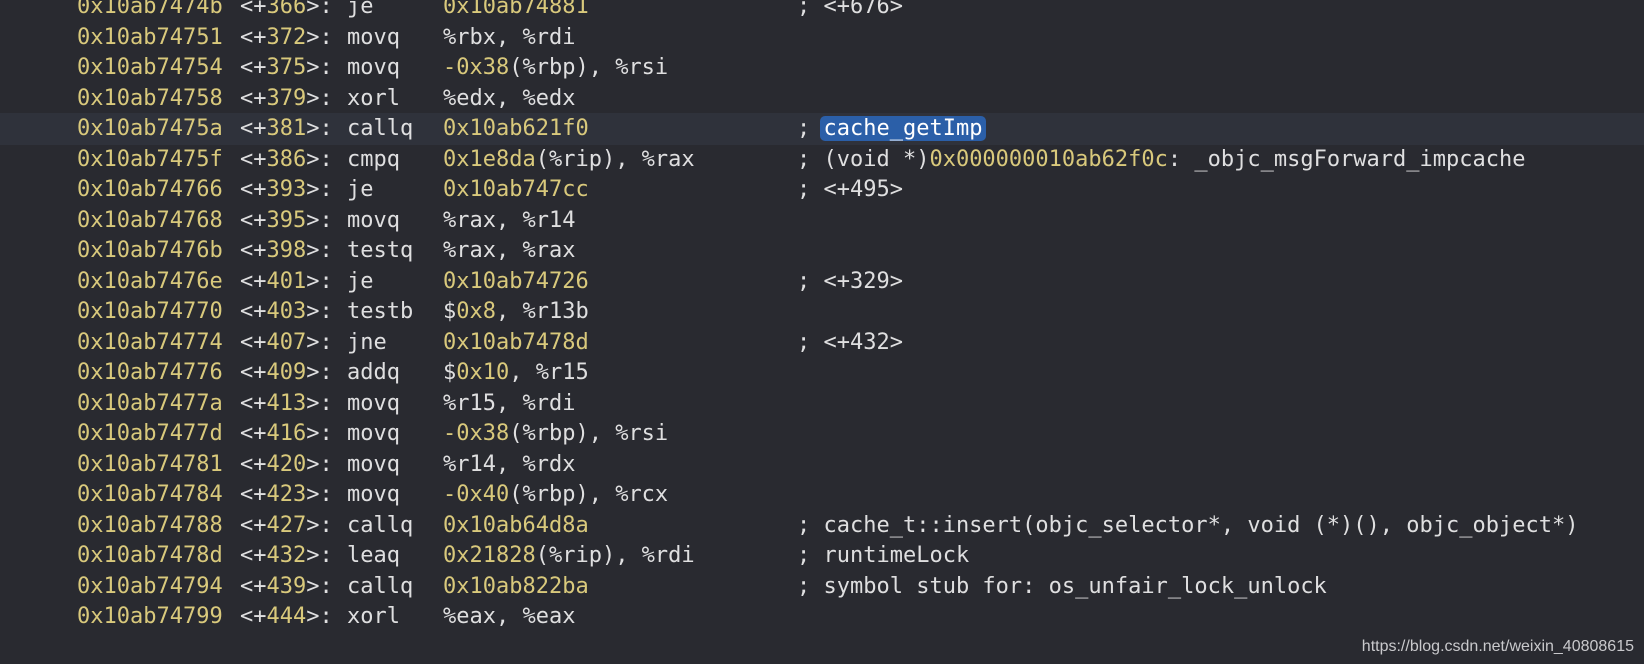  What do you see at coordinates (286, 67) in the screenshot?
I see `instruction-offset: <+375>:` at bounding box center [286, 67].